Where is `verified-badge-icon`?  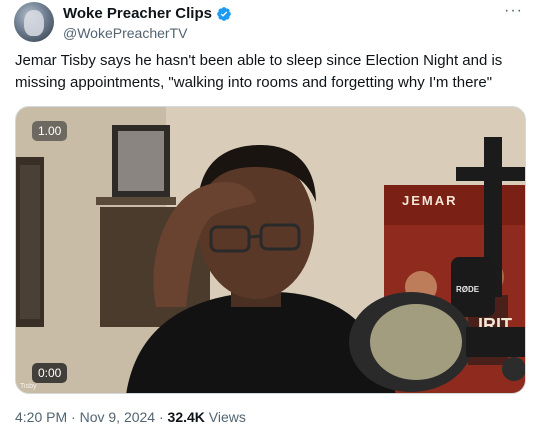
verified-badge-icon is located at coordinates (224, 13).